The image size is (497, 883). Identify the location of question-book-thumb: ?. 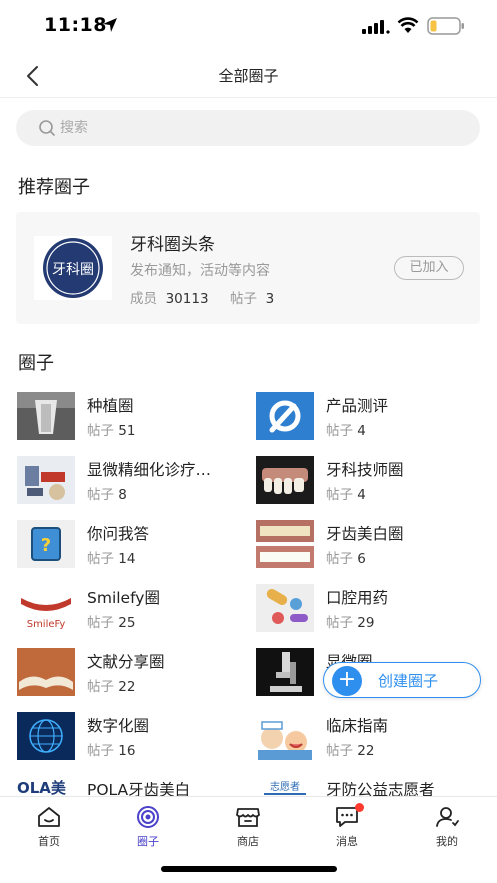
(46, 544).